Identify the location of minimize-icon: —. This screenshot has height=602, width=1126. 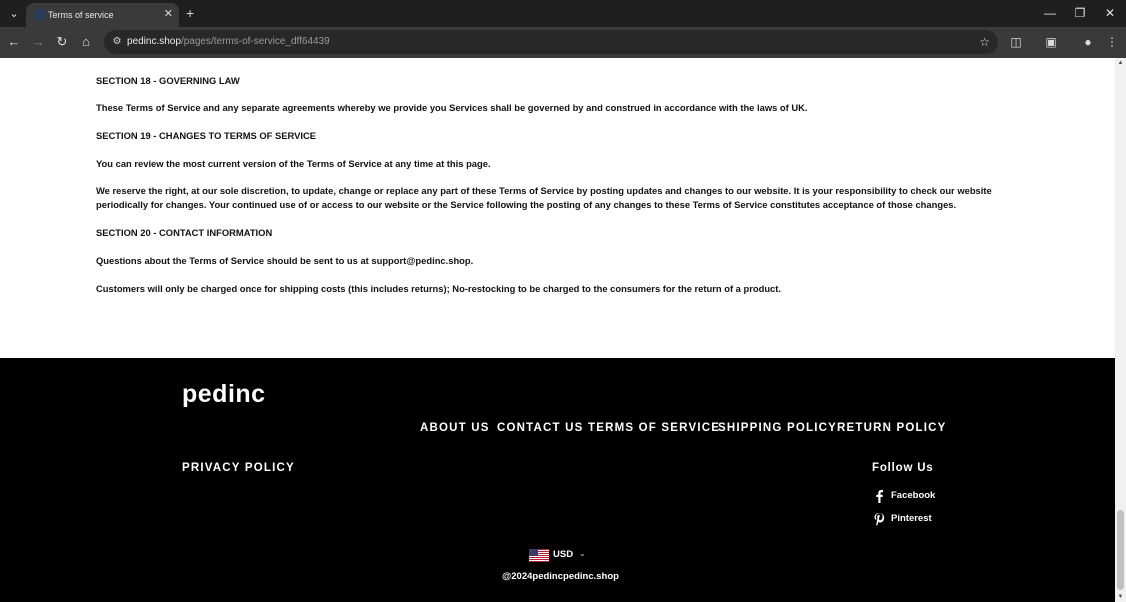
(1050, 13).